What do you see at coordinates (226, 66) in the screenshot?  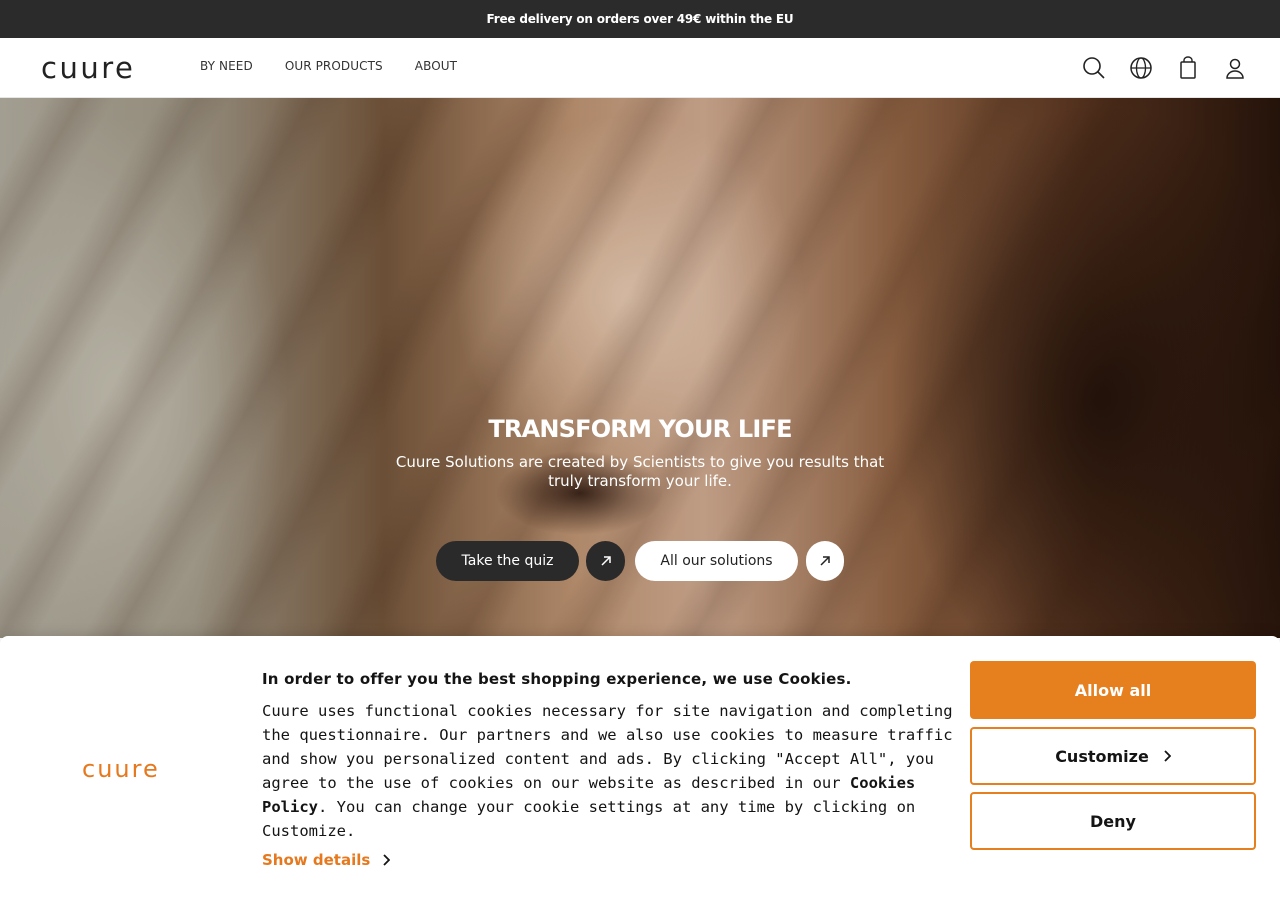 I see `nav-by-need: BY NEED` at bounding box center [226, 66].